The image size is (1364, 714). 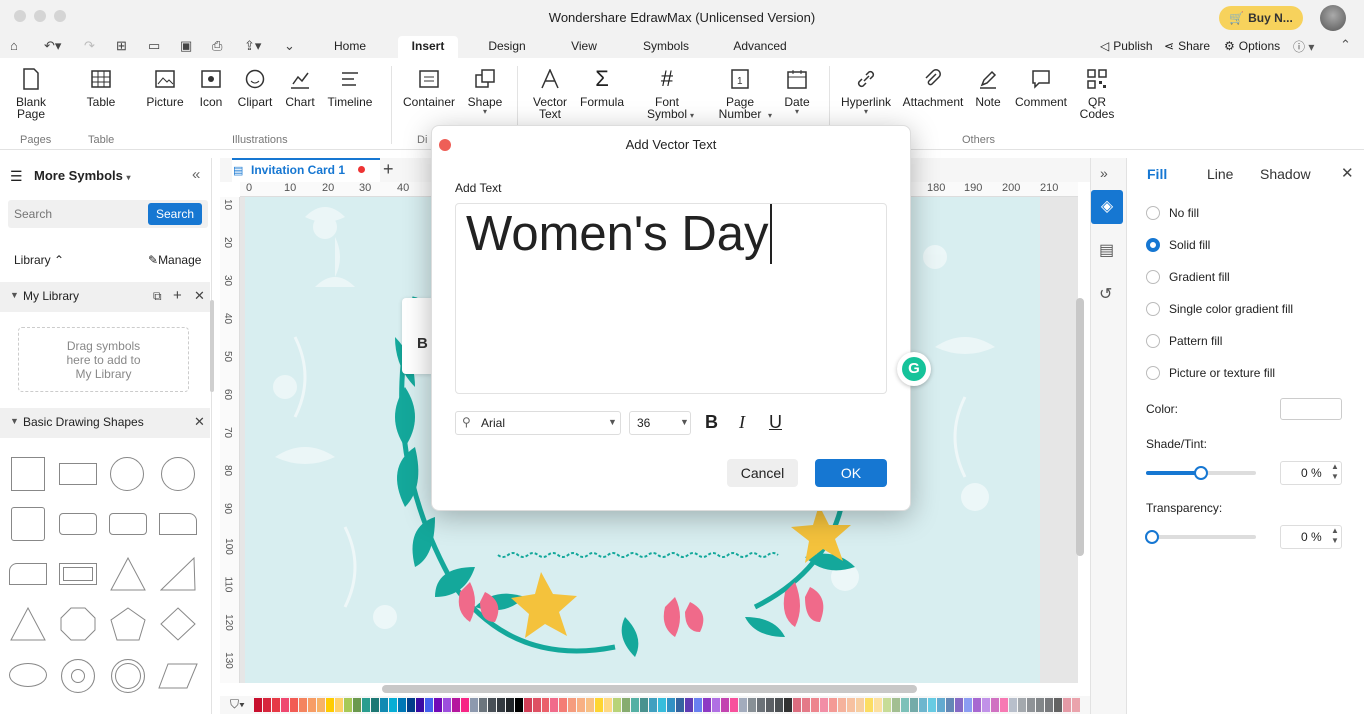 I want to click on color-picker, so click(x=1311, y=409).